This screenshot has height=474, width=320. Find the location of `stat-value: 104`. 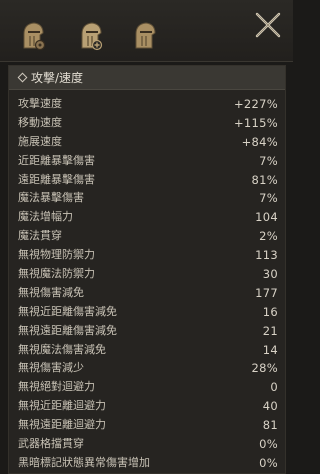

stat-value: 104 is located at coordinates (266, 217).